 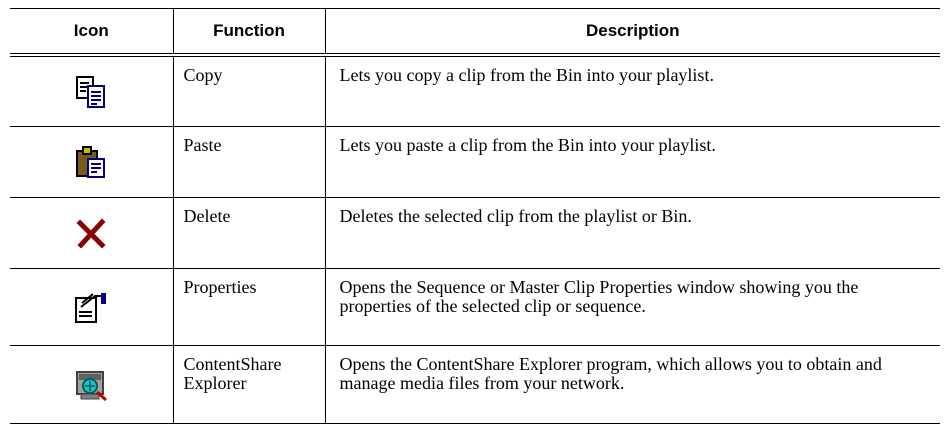 I want to click on properties-icon, so click(x=91, y=307).